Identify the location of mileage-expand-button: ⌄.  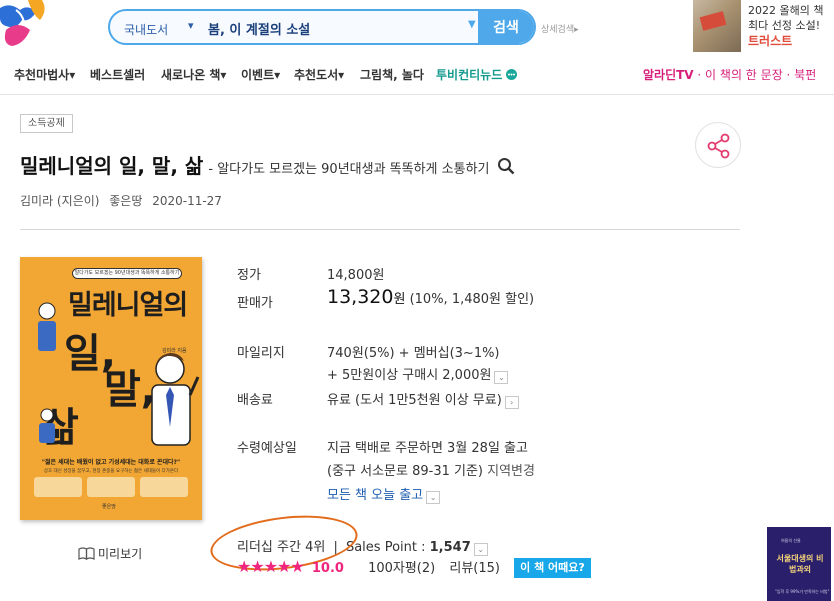
(501, 377).